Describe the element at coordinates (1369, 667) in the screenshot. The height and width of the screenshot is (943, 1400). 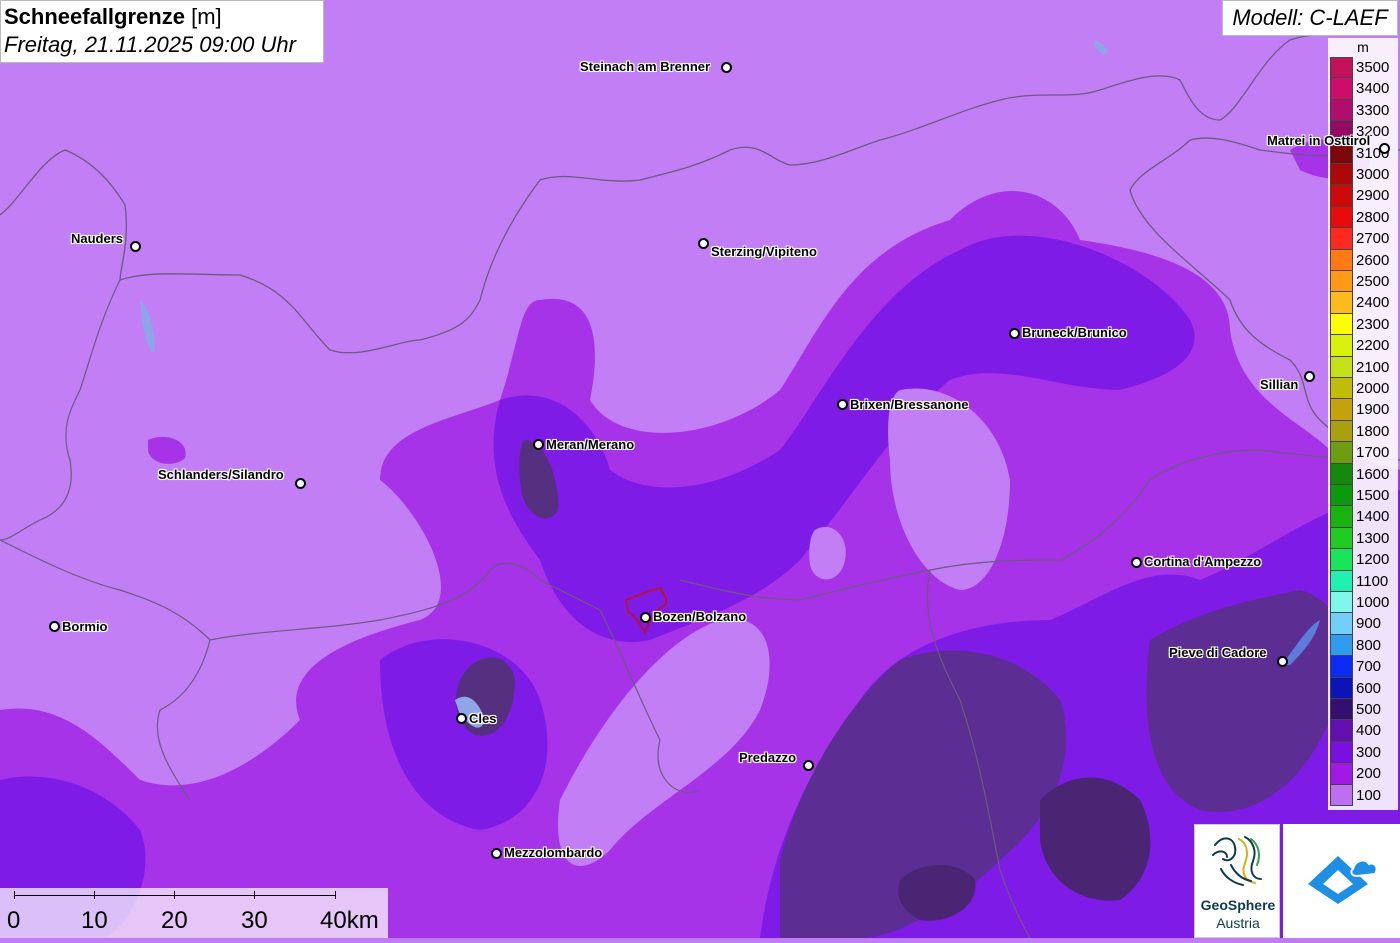
I see `legend-label: 700` at that location.